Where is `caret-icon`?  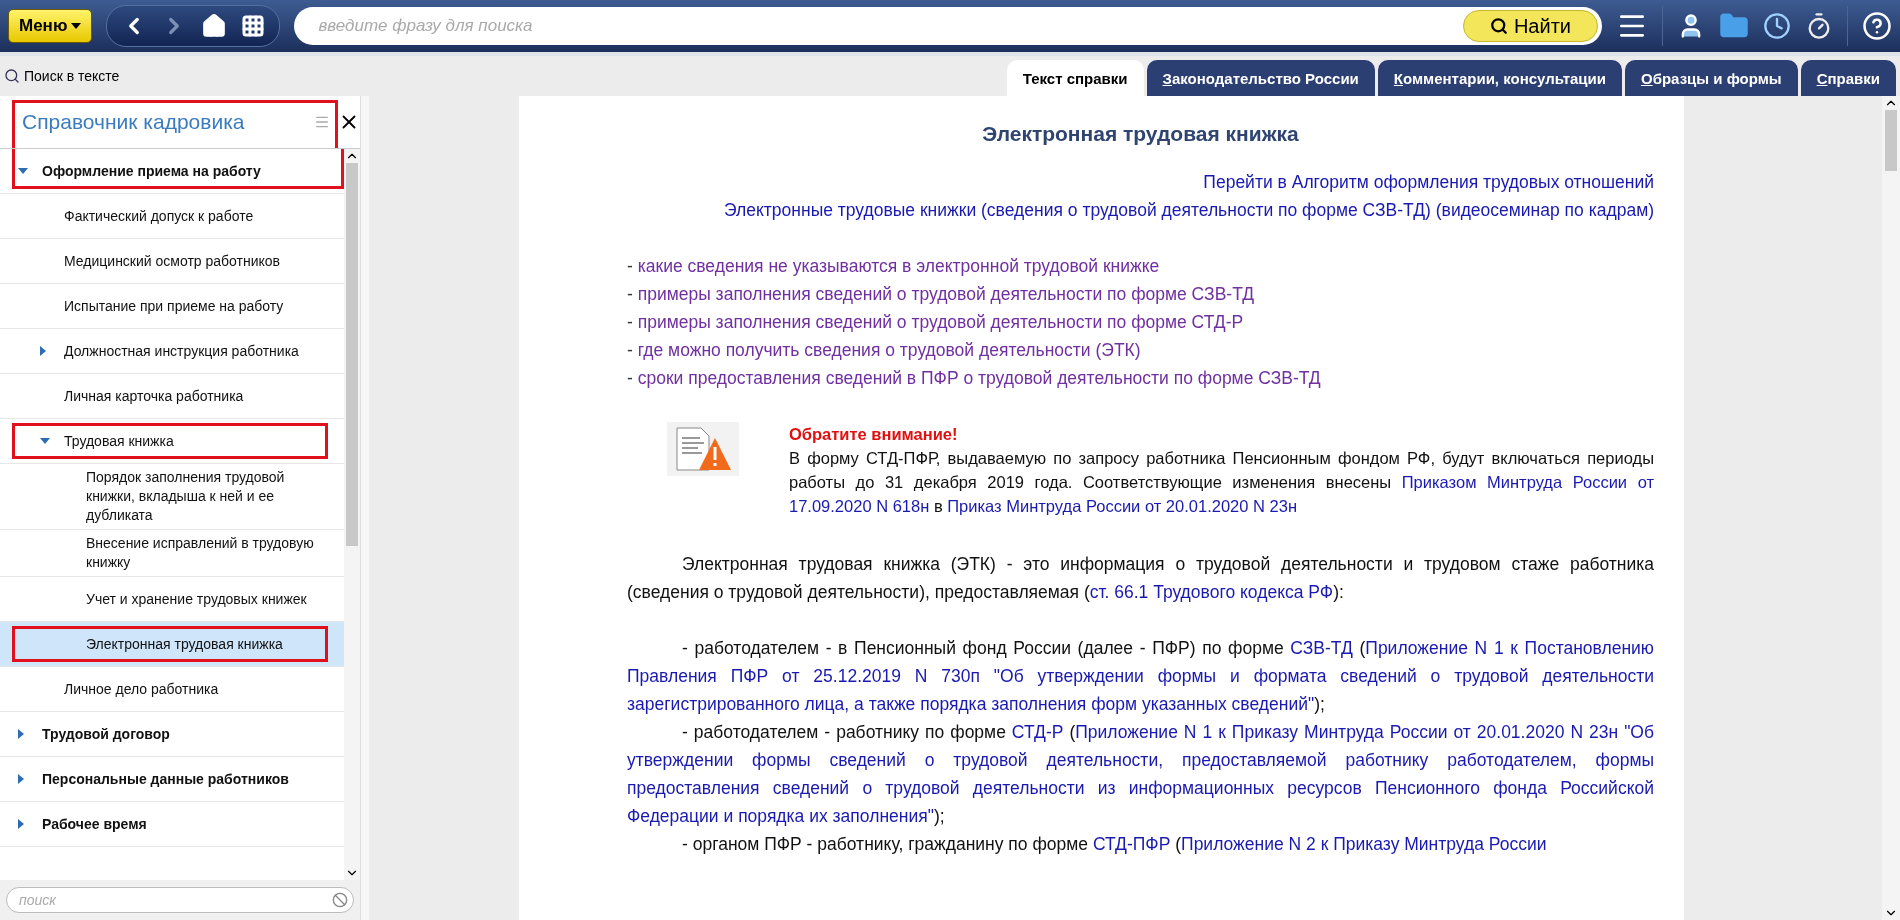
caret-icon is located at coordinates (76, 26).